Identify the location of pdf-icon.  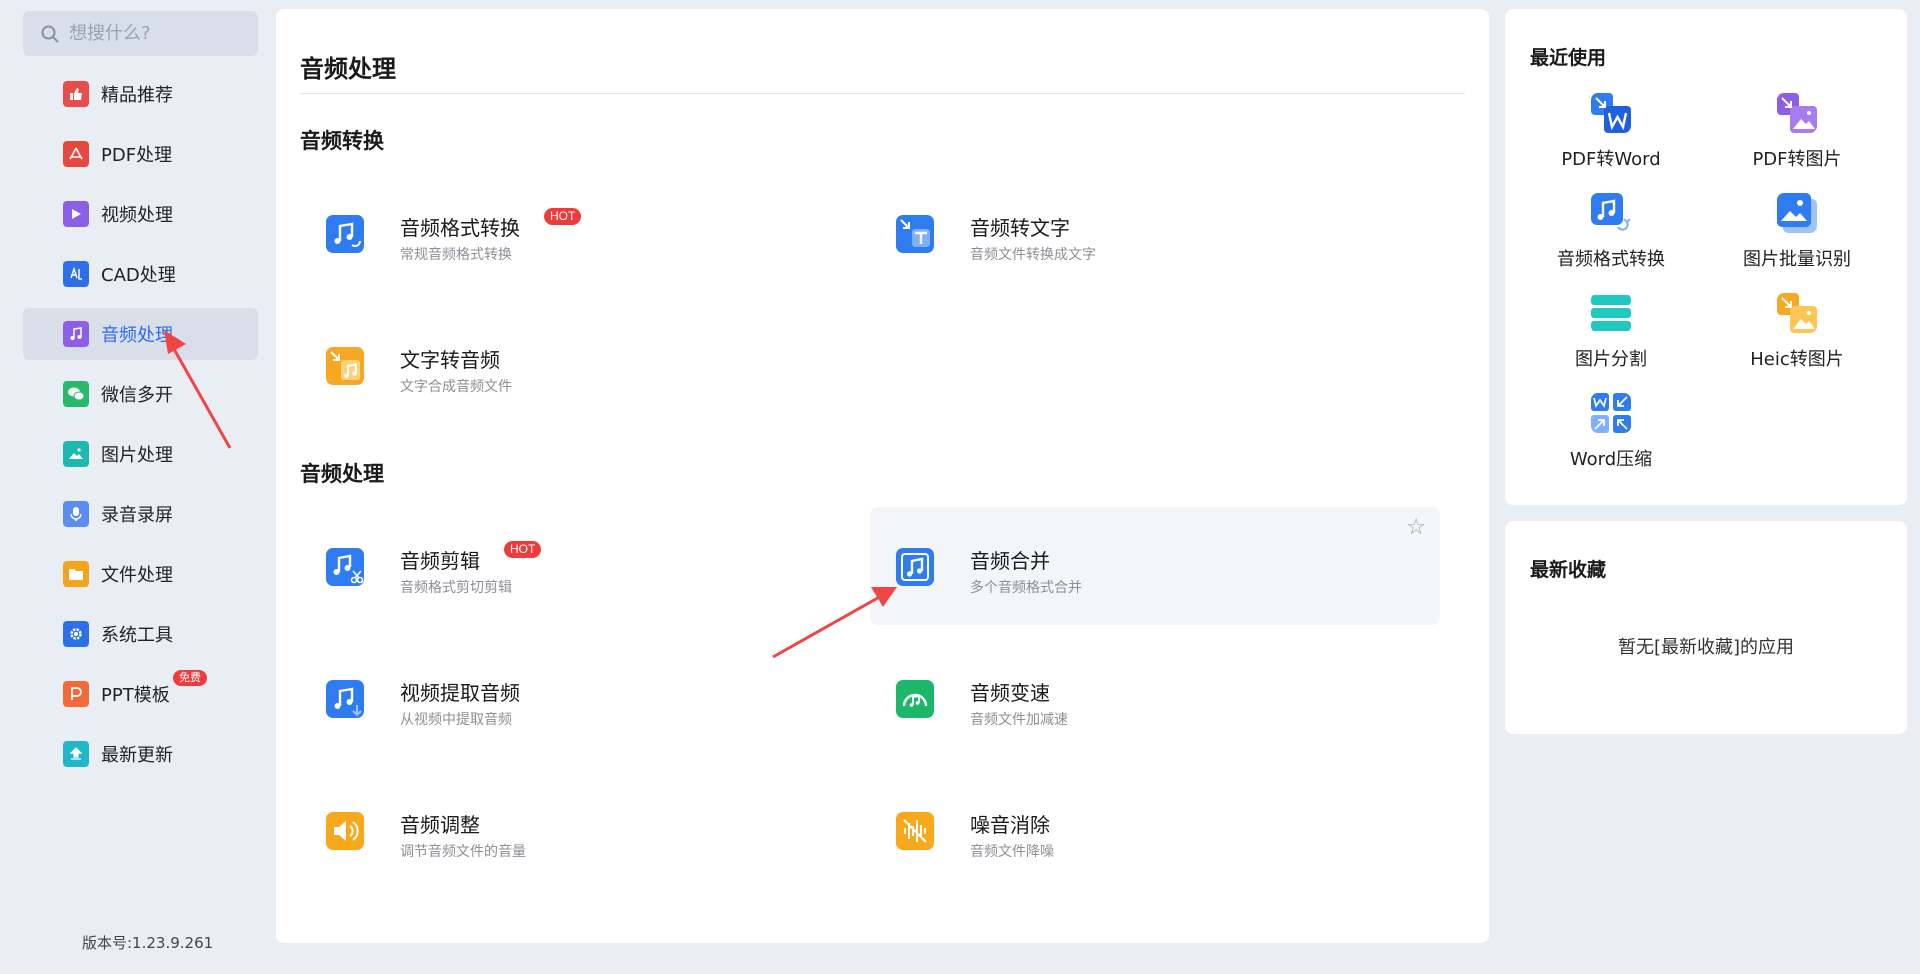
(76, 154).